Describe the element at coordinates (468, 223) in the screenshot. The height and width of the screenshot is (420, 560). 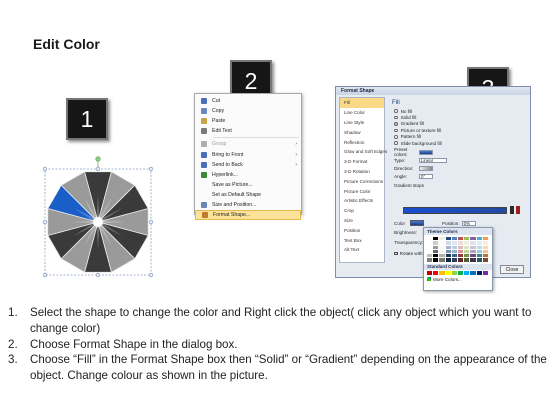
I see `position-input: 0%` at that location.